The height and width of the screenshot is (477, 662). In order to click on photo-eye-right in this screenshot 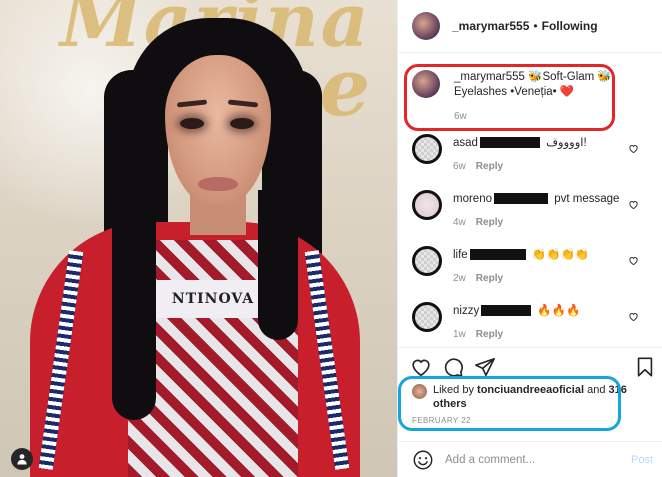, I will do `click(242, 123)`.